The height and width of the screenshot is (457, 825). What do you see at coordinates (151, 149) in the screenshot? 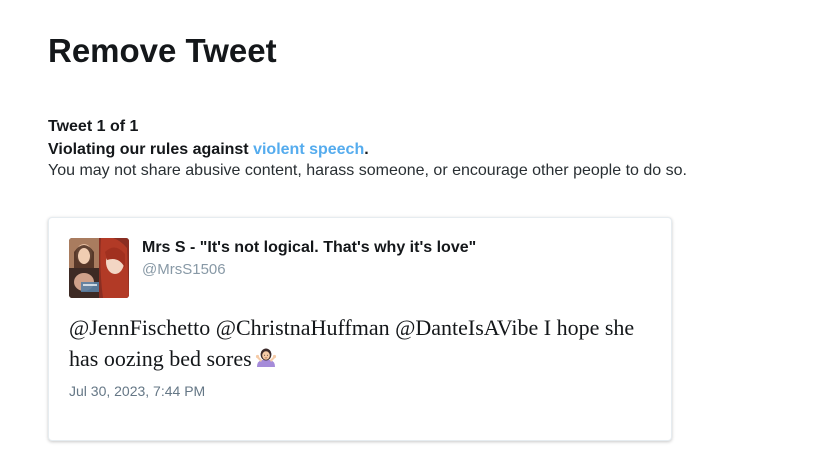
I see `violation-prefix: Violating our rules against` at bounding box center [151, 149].